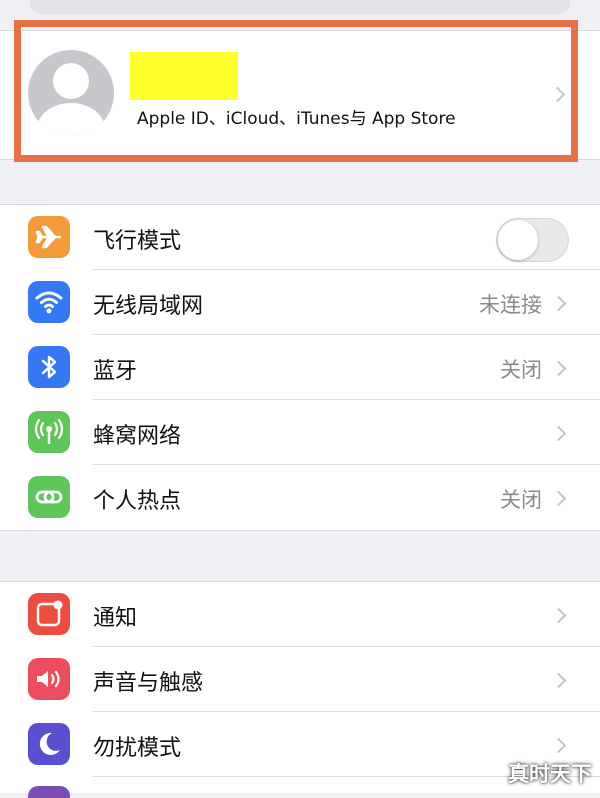 The image size is (600, 798). I want to click on avatar-shoulders-shape, so click(71, 119).